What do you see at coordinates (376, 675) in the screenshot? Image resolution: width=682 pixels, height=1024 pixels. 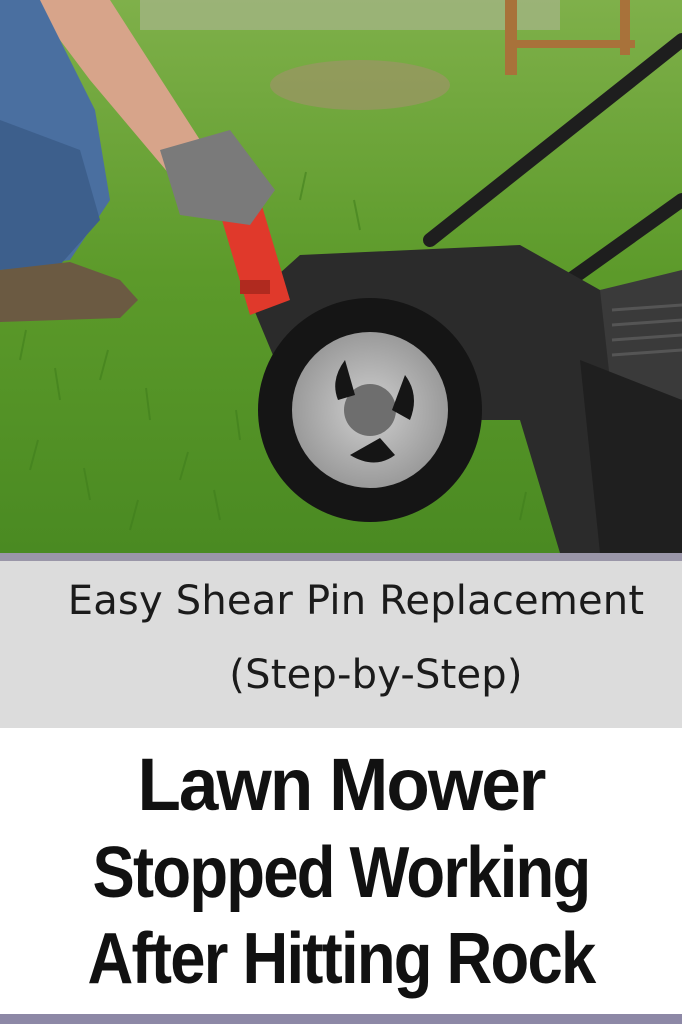 I see `subtitle-line-2: (Step-by-Step)` at bounding box center [376, 675].